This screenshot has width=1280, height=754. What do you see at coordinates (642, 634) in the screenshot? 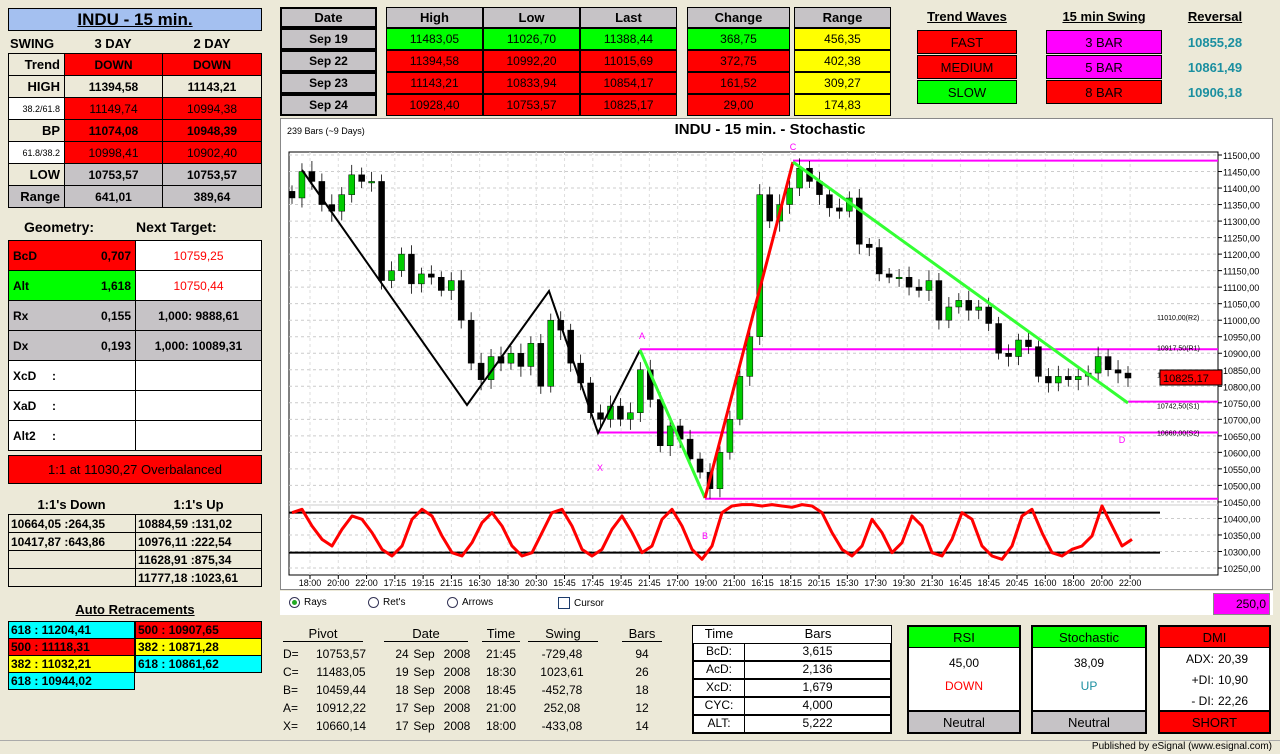
I see `pivot-header: Bars` at bounding box center [642, 634].